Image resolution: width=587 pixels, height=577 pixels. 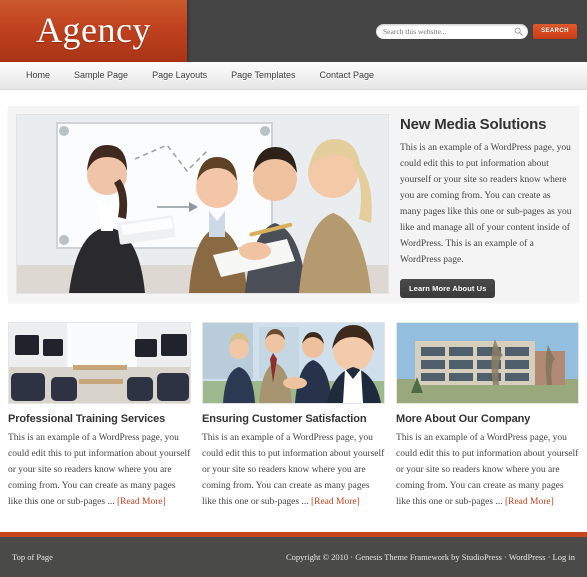 I want to click on nav-item-page-layouts: Page Layouts, so click(x=179, y=75).